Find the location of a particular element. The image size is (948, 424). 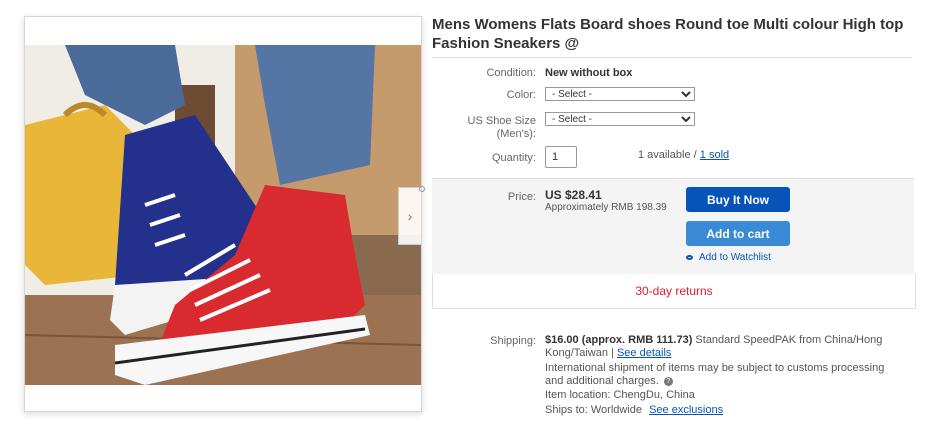

shipping-label: Shipping: is located at coordinates (513, 341).